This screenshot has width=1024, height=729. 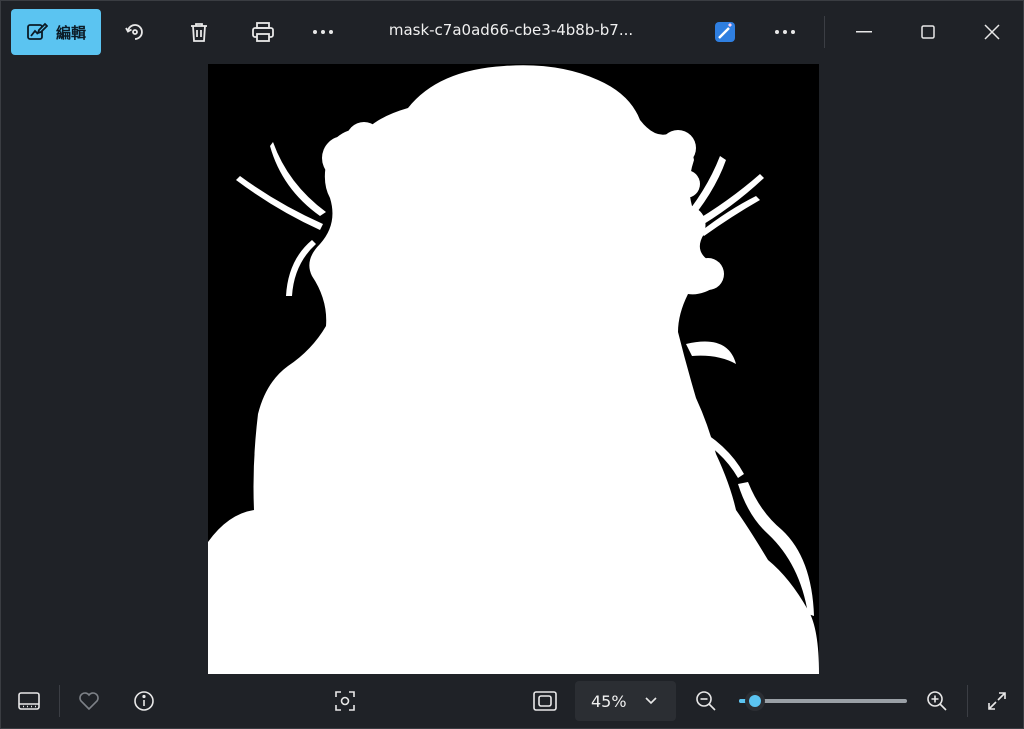 I want to click on print-button, so click(x=263, y=32).